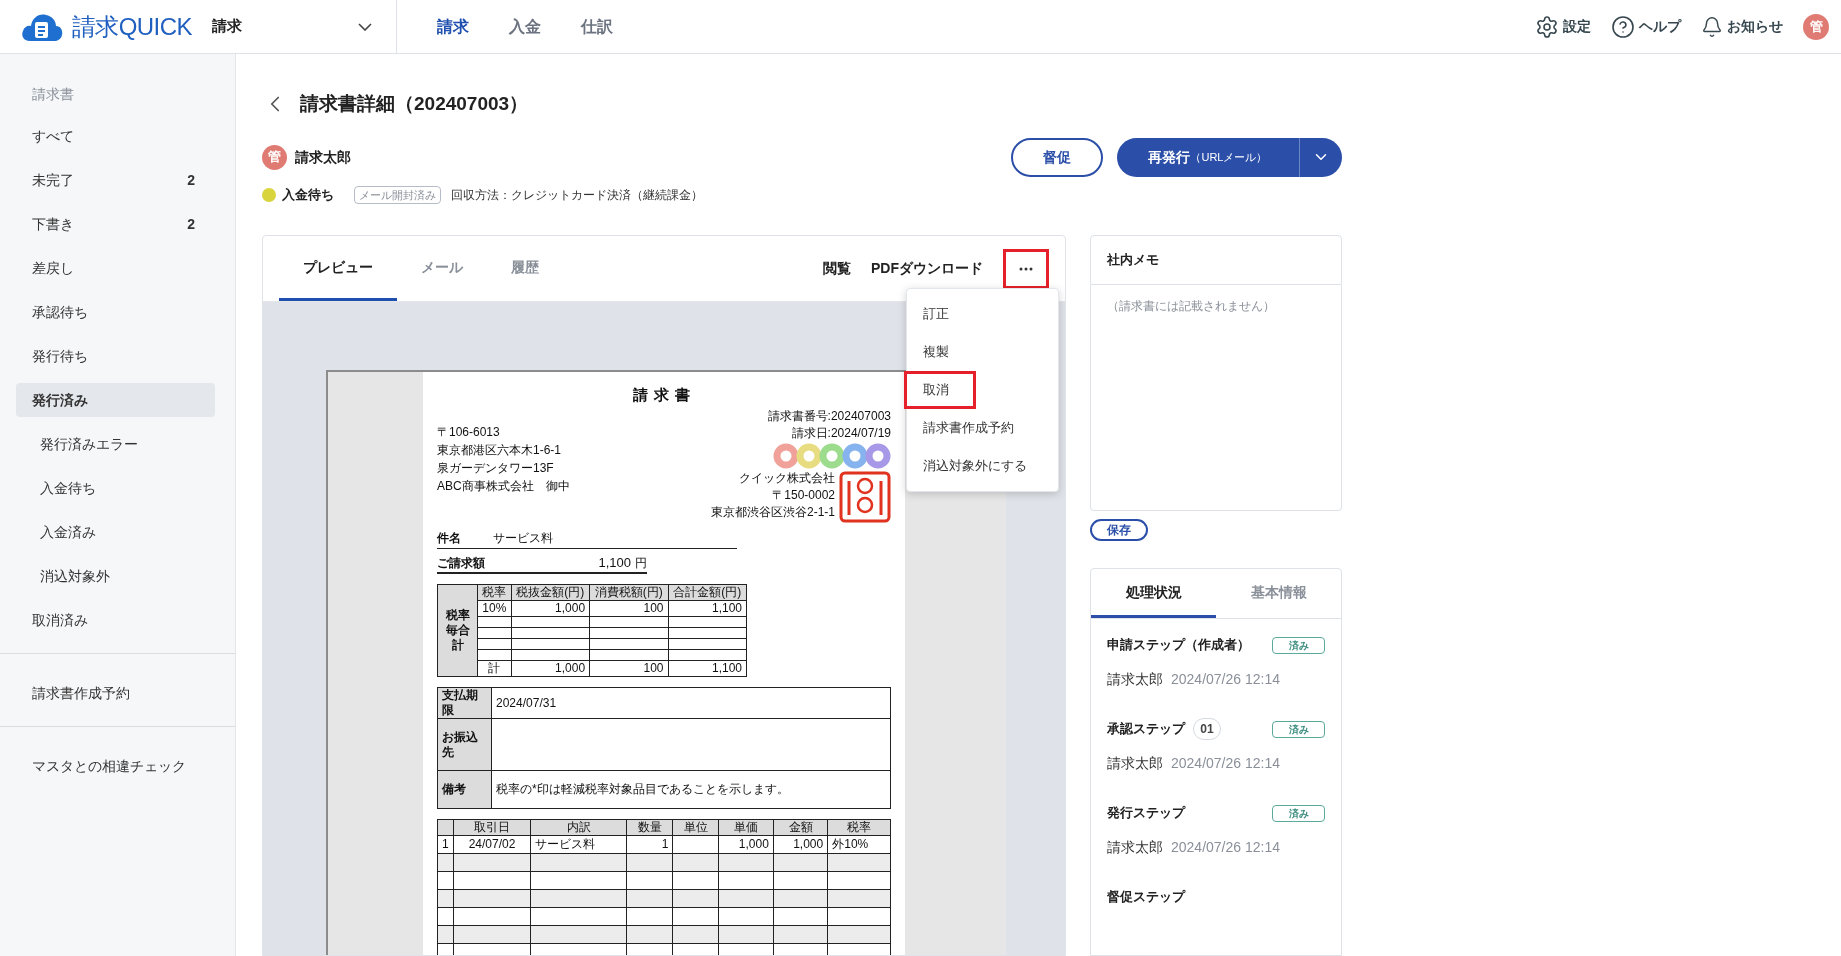  What do you see at coordinates (1026, 268) in the screenshot?
I see `more-icon` at bounding box center [1026, 268].